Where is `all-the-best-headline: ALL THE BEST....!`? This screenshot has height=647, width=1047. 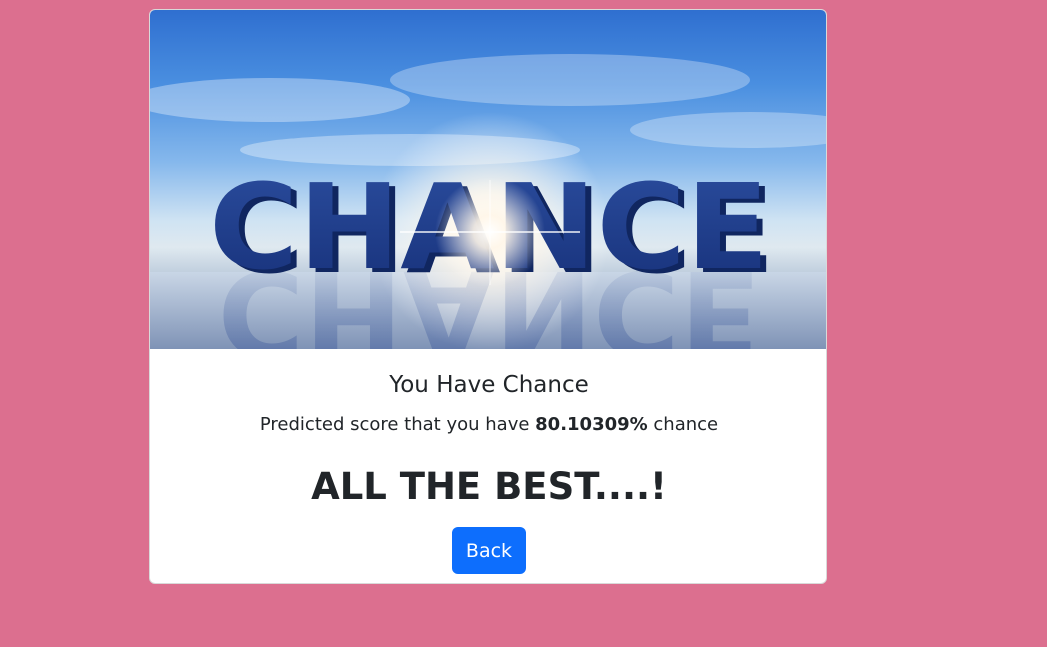 all-the-best-headline: ALL THE BEST....! is located at coordinates (489, 486).